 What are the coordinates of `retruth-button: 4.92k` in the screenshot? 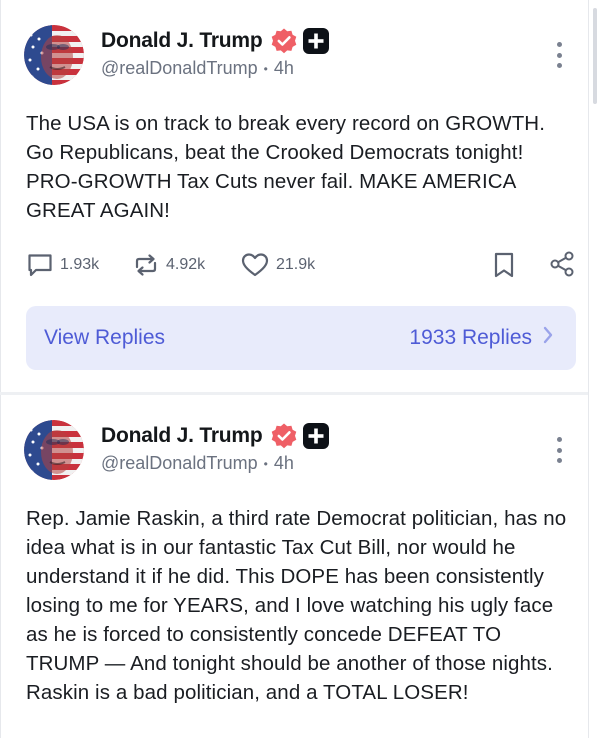 It's located at (186, 265).